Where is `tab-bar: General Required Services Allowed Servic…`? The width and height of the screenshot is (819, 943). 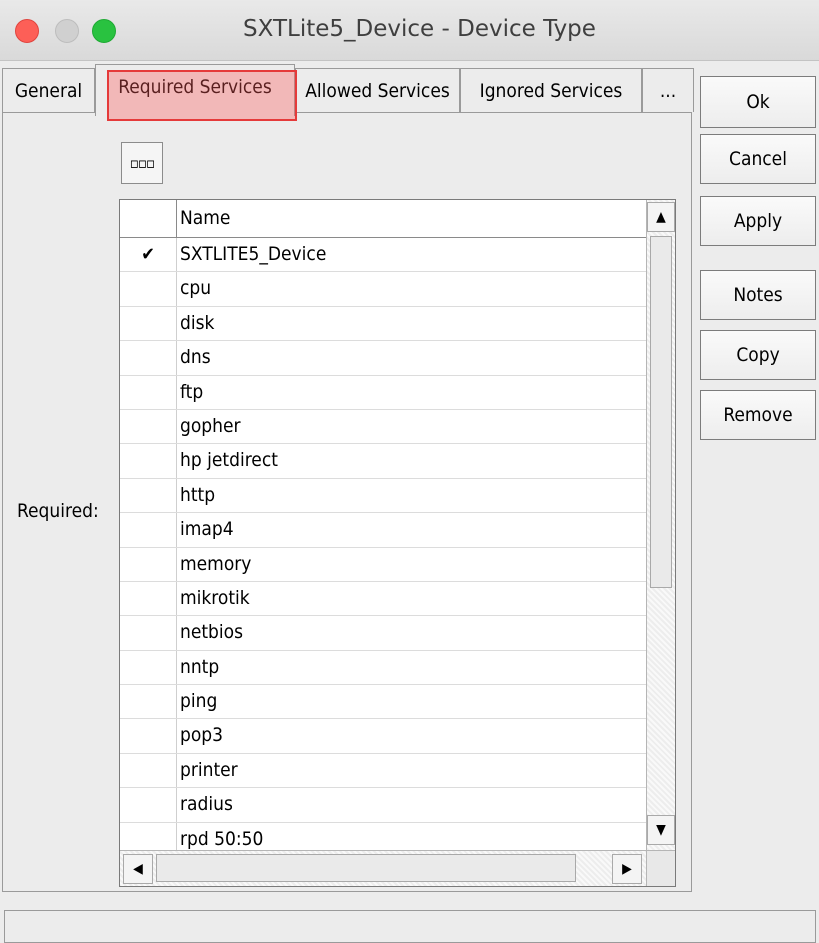 tab-bar: General Required Services Allowed Servic… is located at coordinates (347, 90).